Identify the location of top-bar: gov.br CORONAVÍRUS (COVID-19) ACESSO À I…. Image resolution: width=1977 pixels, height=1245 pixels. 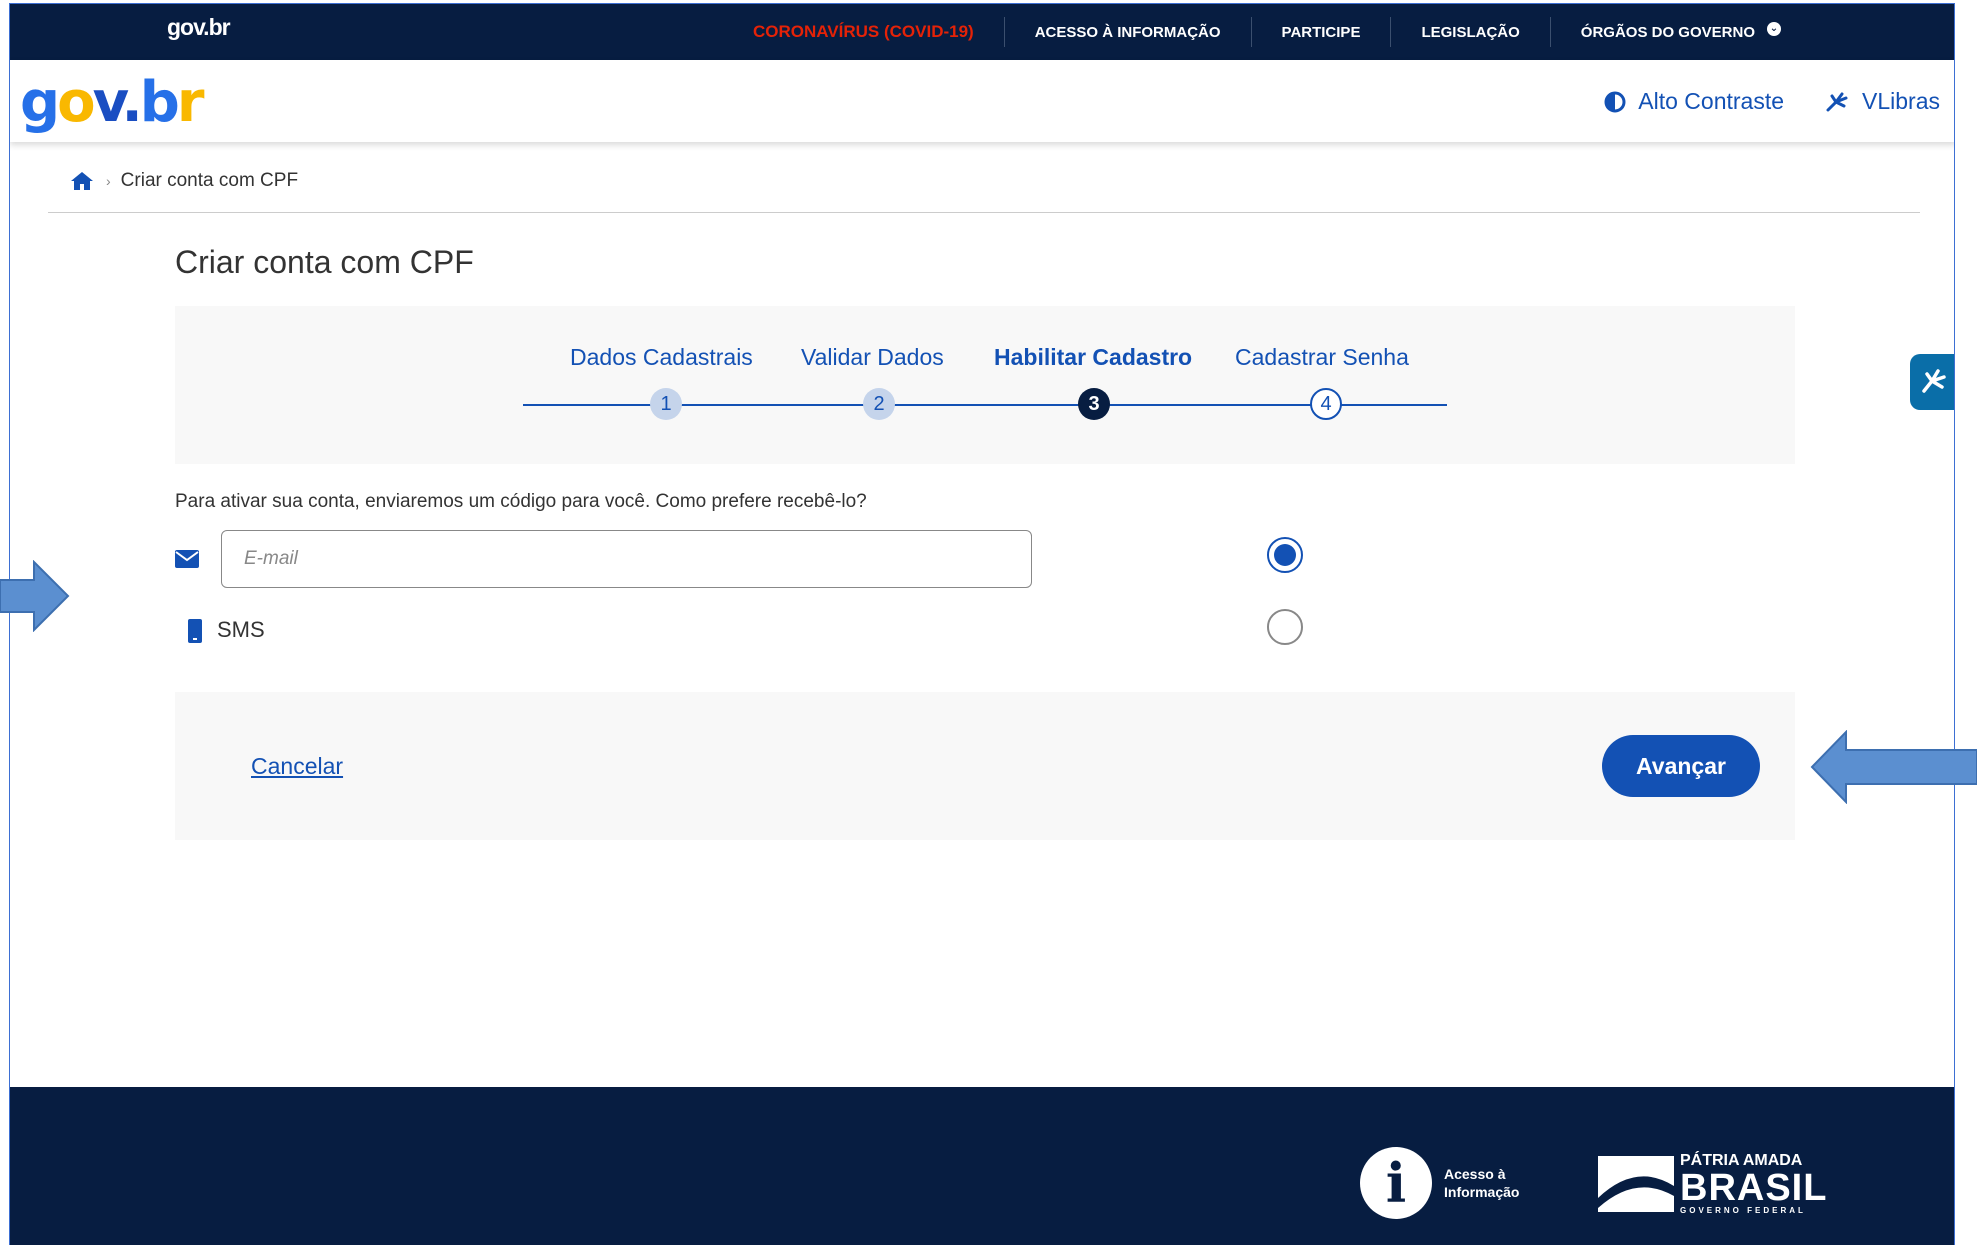
(982, 32).